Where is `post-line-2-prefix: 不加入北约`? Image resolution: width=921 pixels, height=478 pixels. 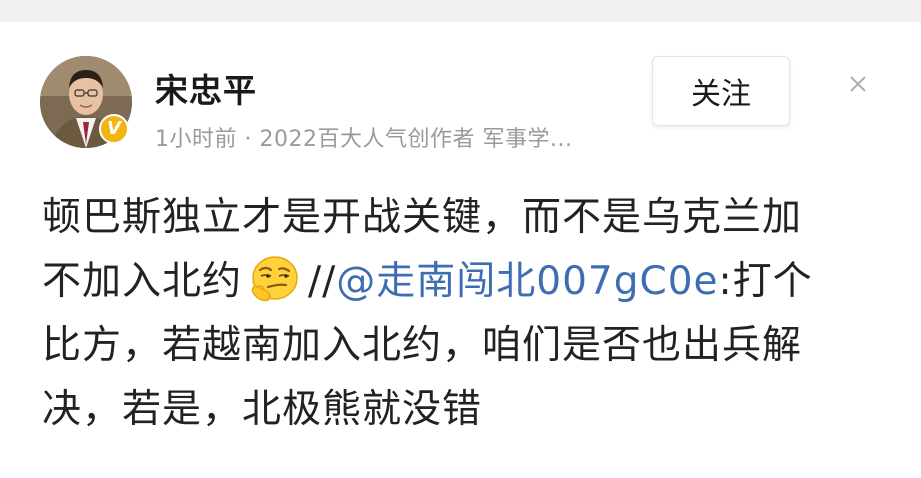
post-line-2-prefix: 不加入北约 is located at coordinates (142, 281).